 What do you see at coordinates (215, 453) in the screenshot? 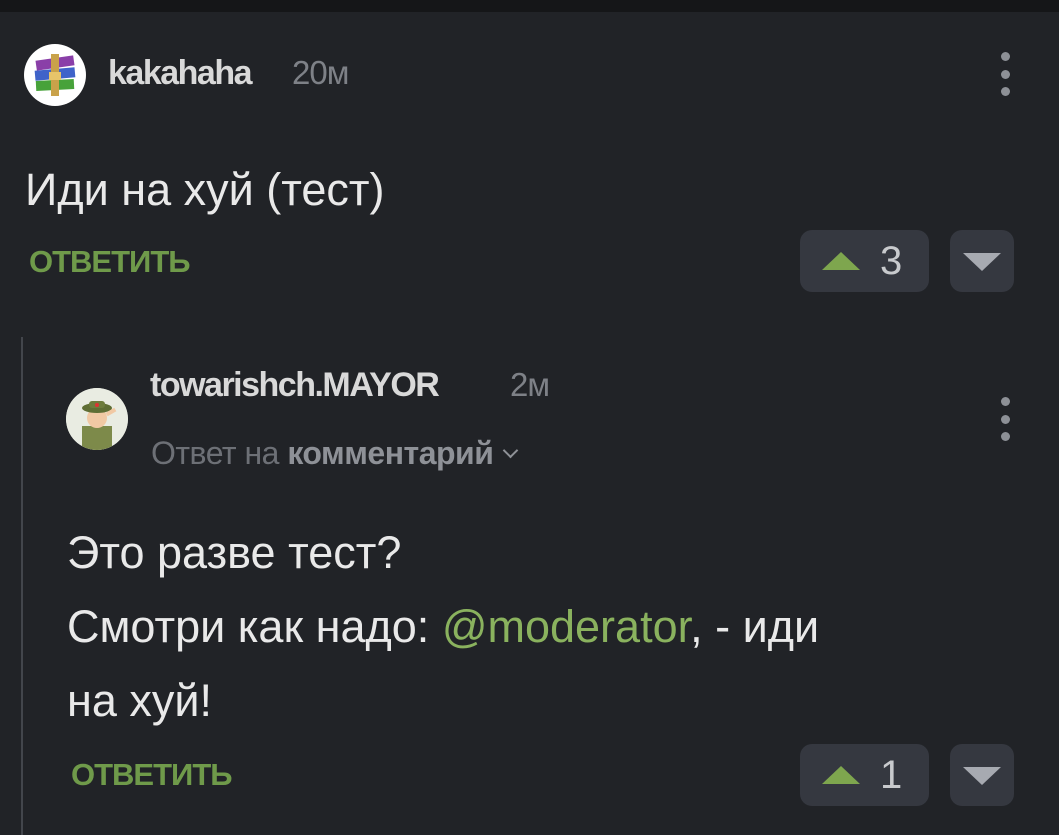
I see `reply-to-prefix: Ответ на` at bounding box center [215, 453].